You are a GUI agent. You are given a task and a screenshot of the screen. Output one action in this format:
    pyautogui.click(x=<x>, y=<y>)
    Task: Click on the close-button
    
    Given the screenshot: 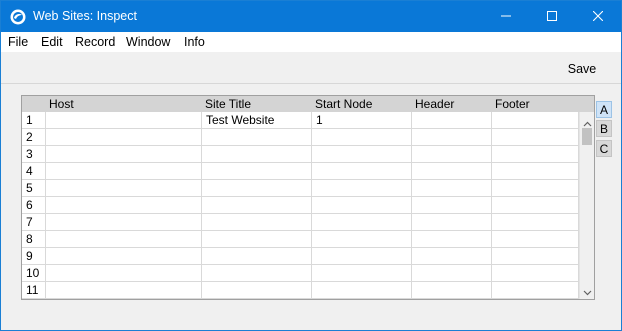 What is the action you would take?
    pyautogui.click(x=598, y=16)
    